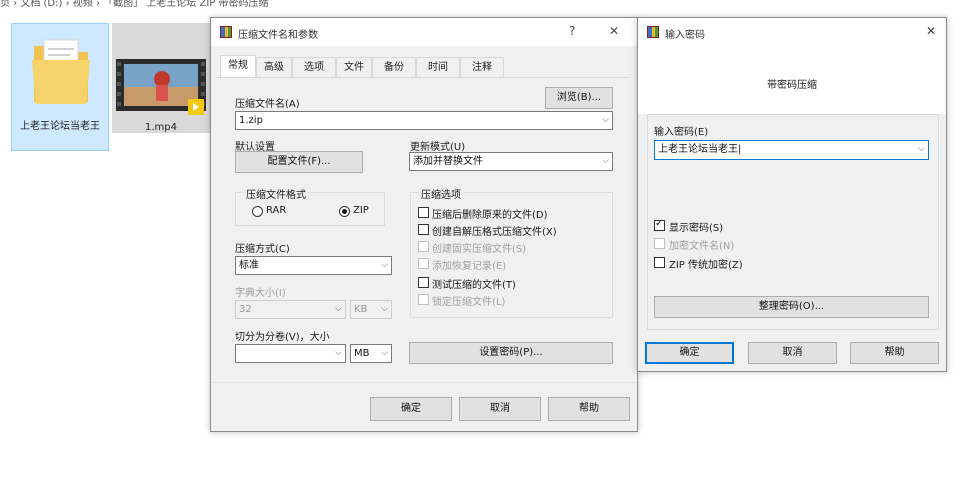 The image size is (960, 482). I want to click on archive-name-label: 压缩文件名(A), so click(267, 104).